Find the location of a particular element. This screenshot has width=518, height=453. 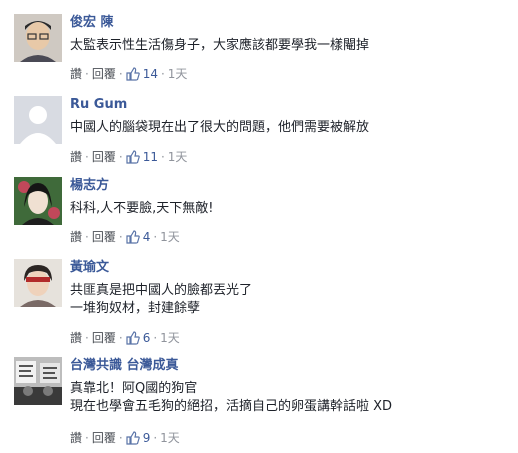

like-count: 6 is located at coordinates (147, 338).